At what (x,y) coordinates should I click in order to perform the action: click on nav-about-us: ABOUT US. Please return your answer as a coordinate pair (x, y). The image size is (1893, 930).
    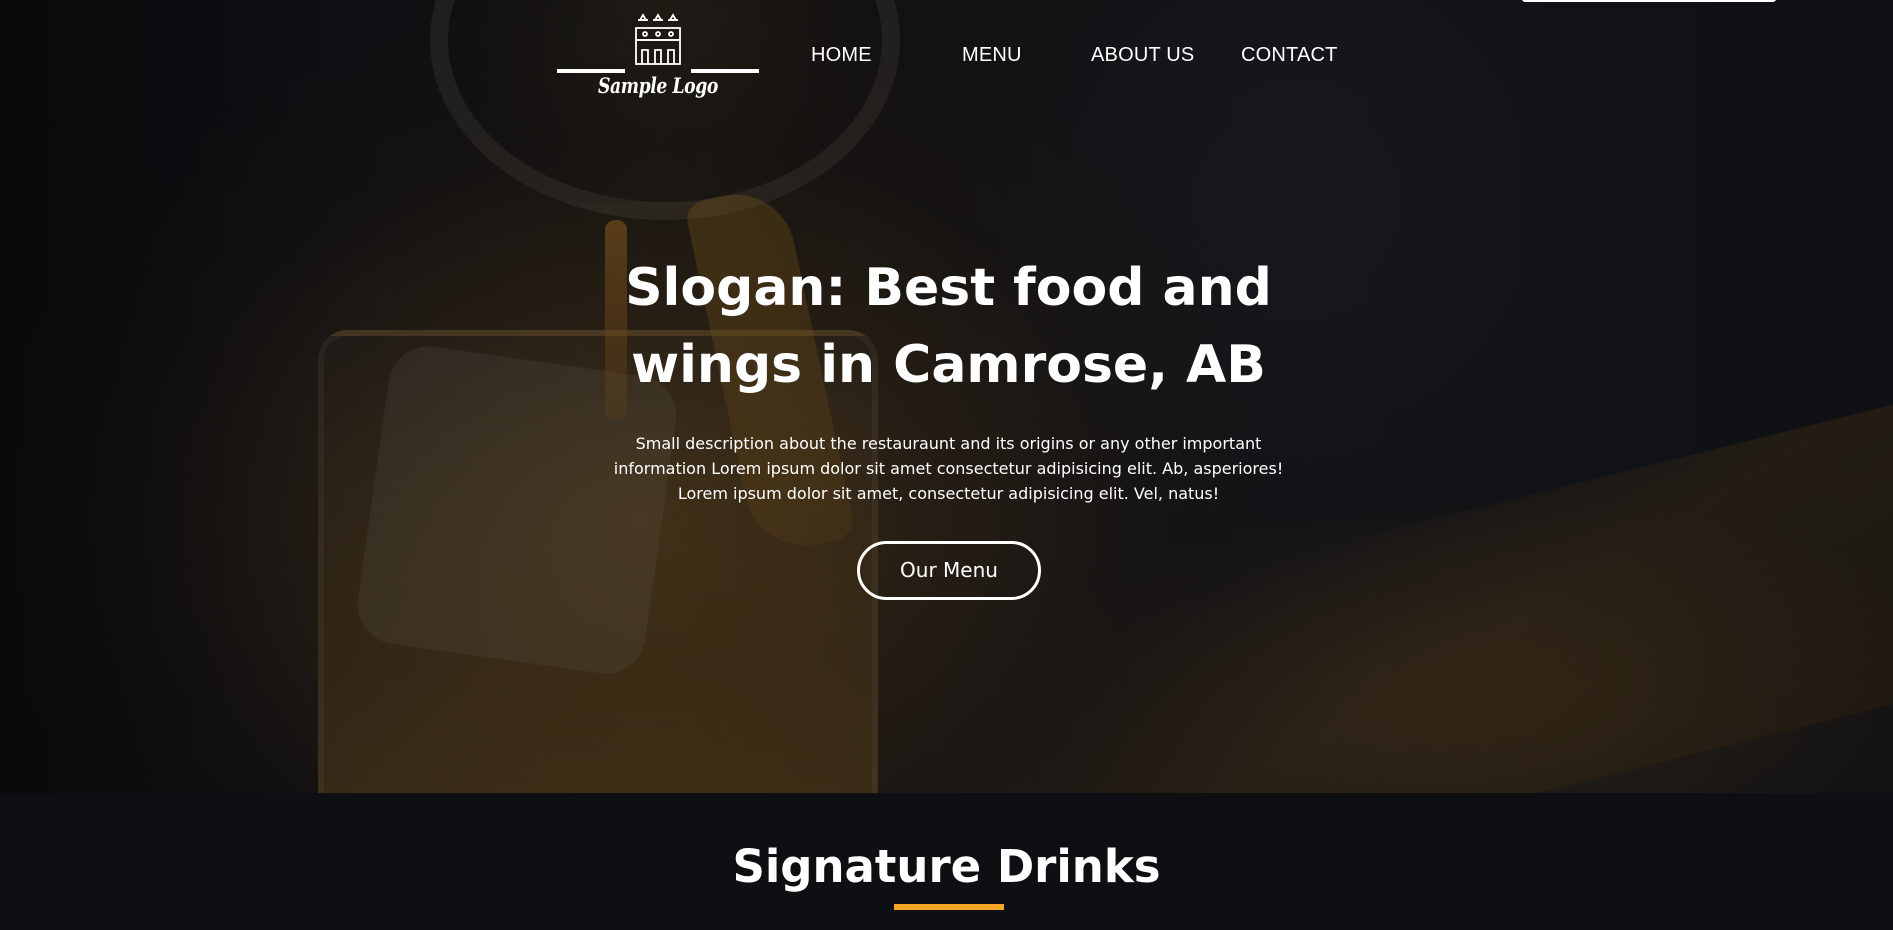
    Looking at the image, I should click on (1142, 55).